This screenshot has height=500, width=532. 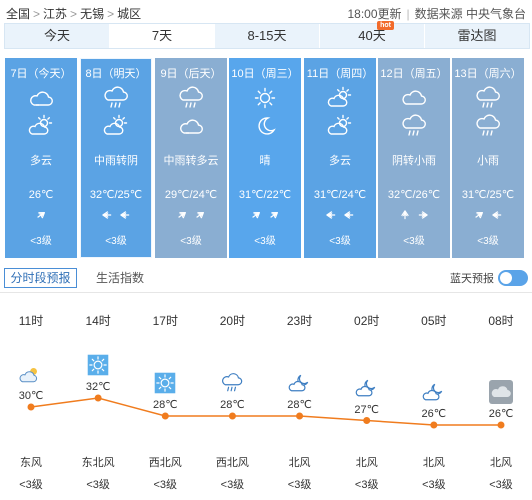 I want to click on day-card: 11日（周四） 多云 31℃/24℃ <3级, so click(x=340, y=158).